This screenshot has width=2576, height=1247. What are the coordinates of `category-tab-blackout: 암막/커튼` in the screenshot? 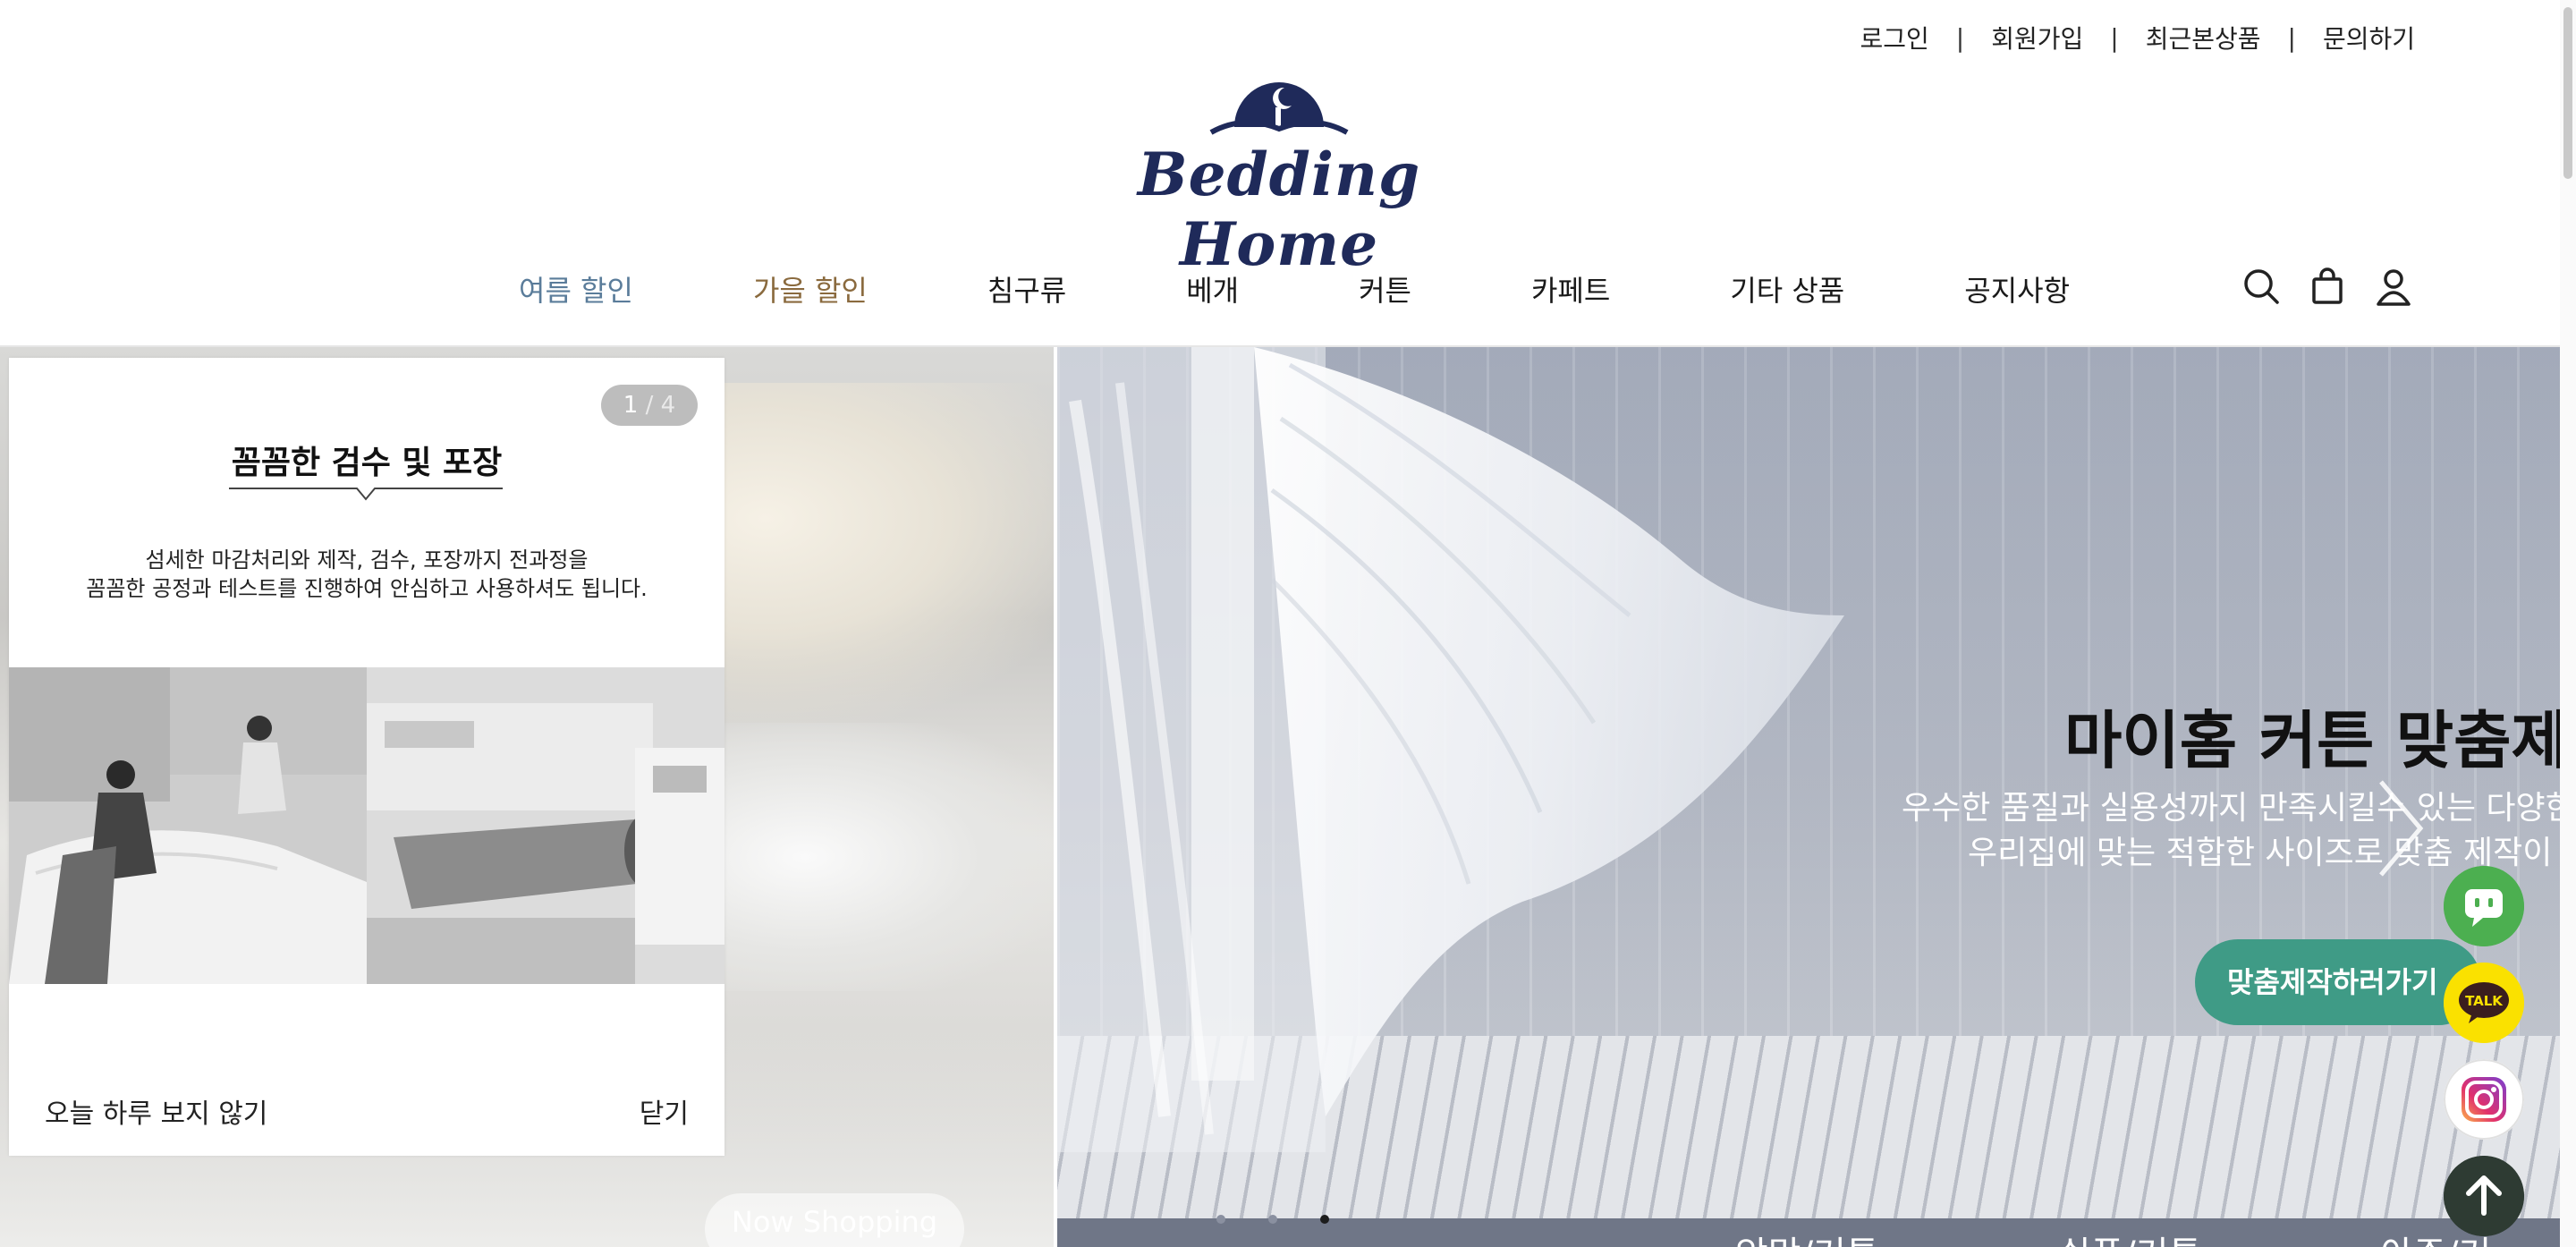 It's located at (1807, 1236).